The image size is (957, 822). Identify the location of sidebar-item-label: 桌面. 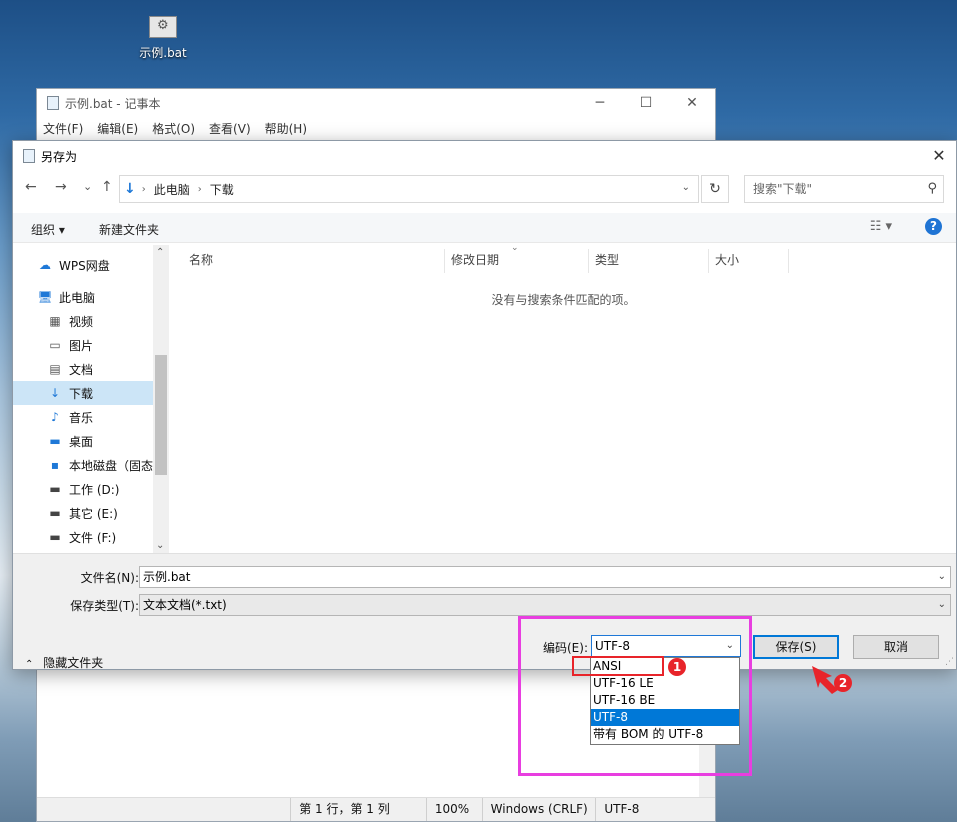
(81, 441).